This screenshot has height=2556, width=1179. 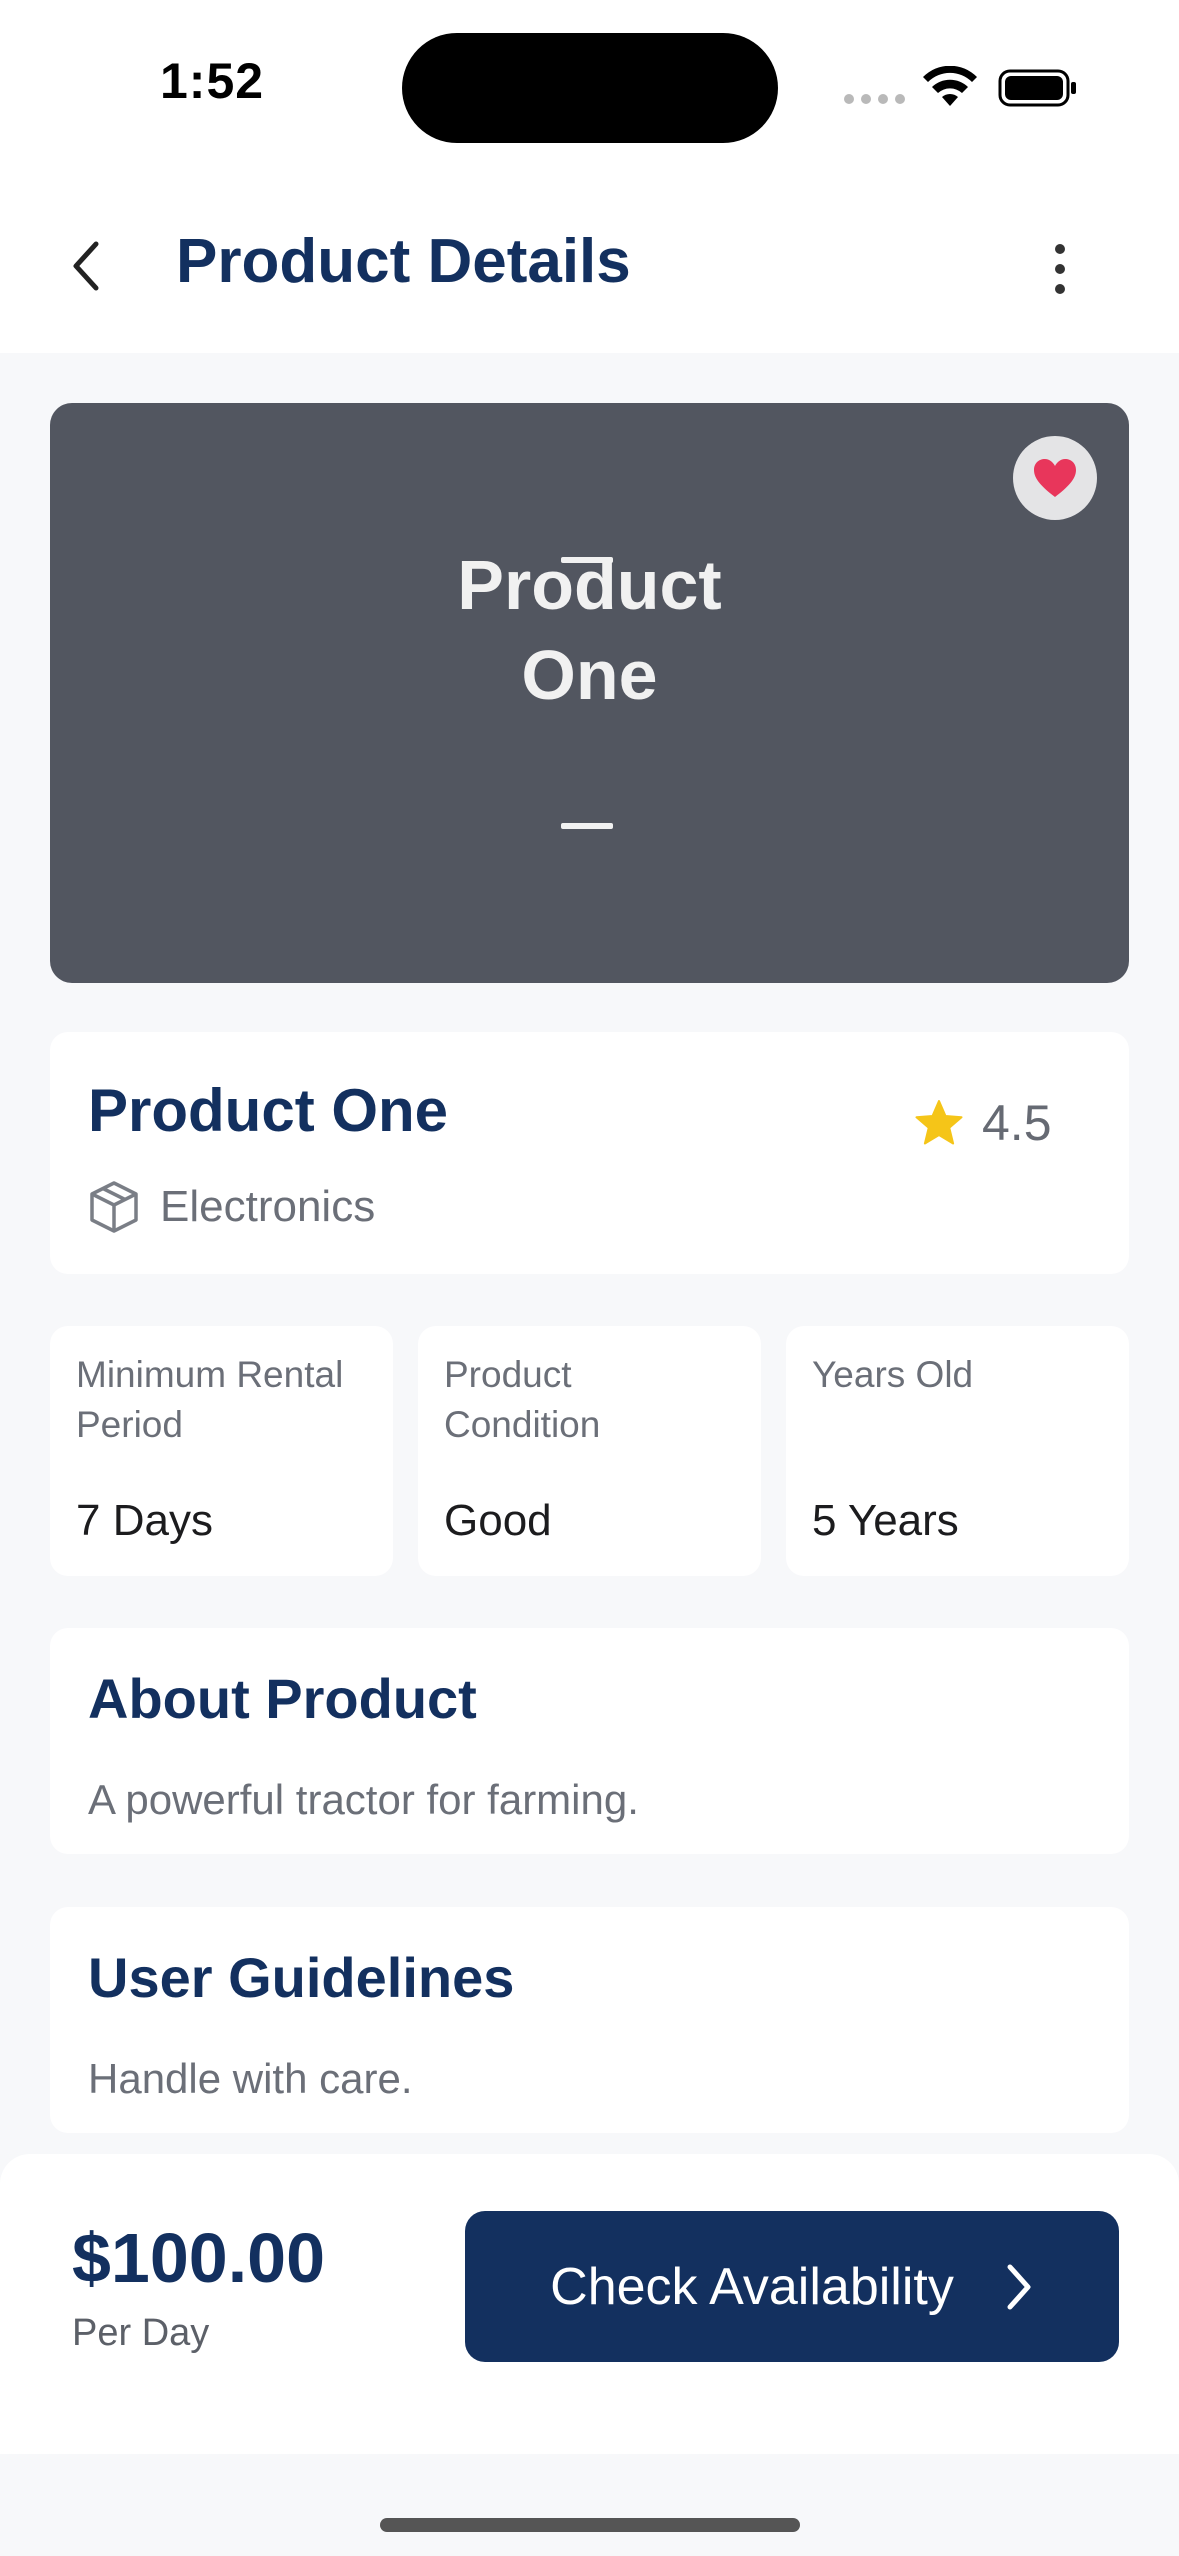 What do you see at coordinates (1019, 2286) in the screenshot?
I see `chevron-right-icon` at bounding box center [1019, 2286].